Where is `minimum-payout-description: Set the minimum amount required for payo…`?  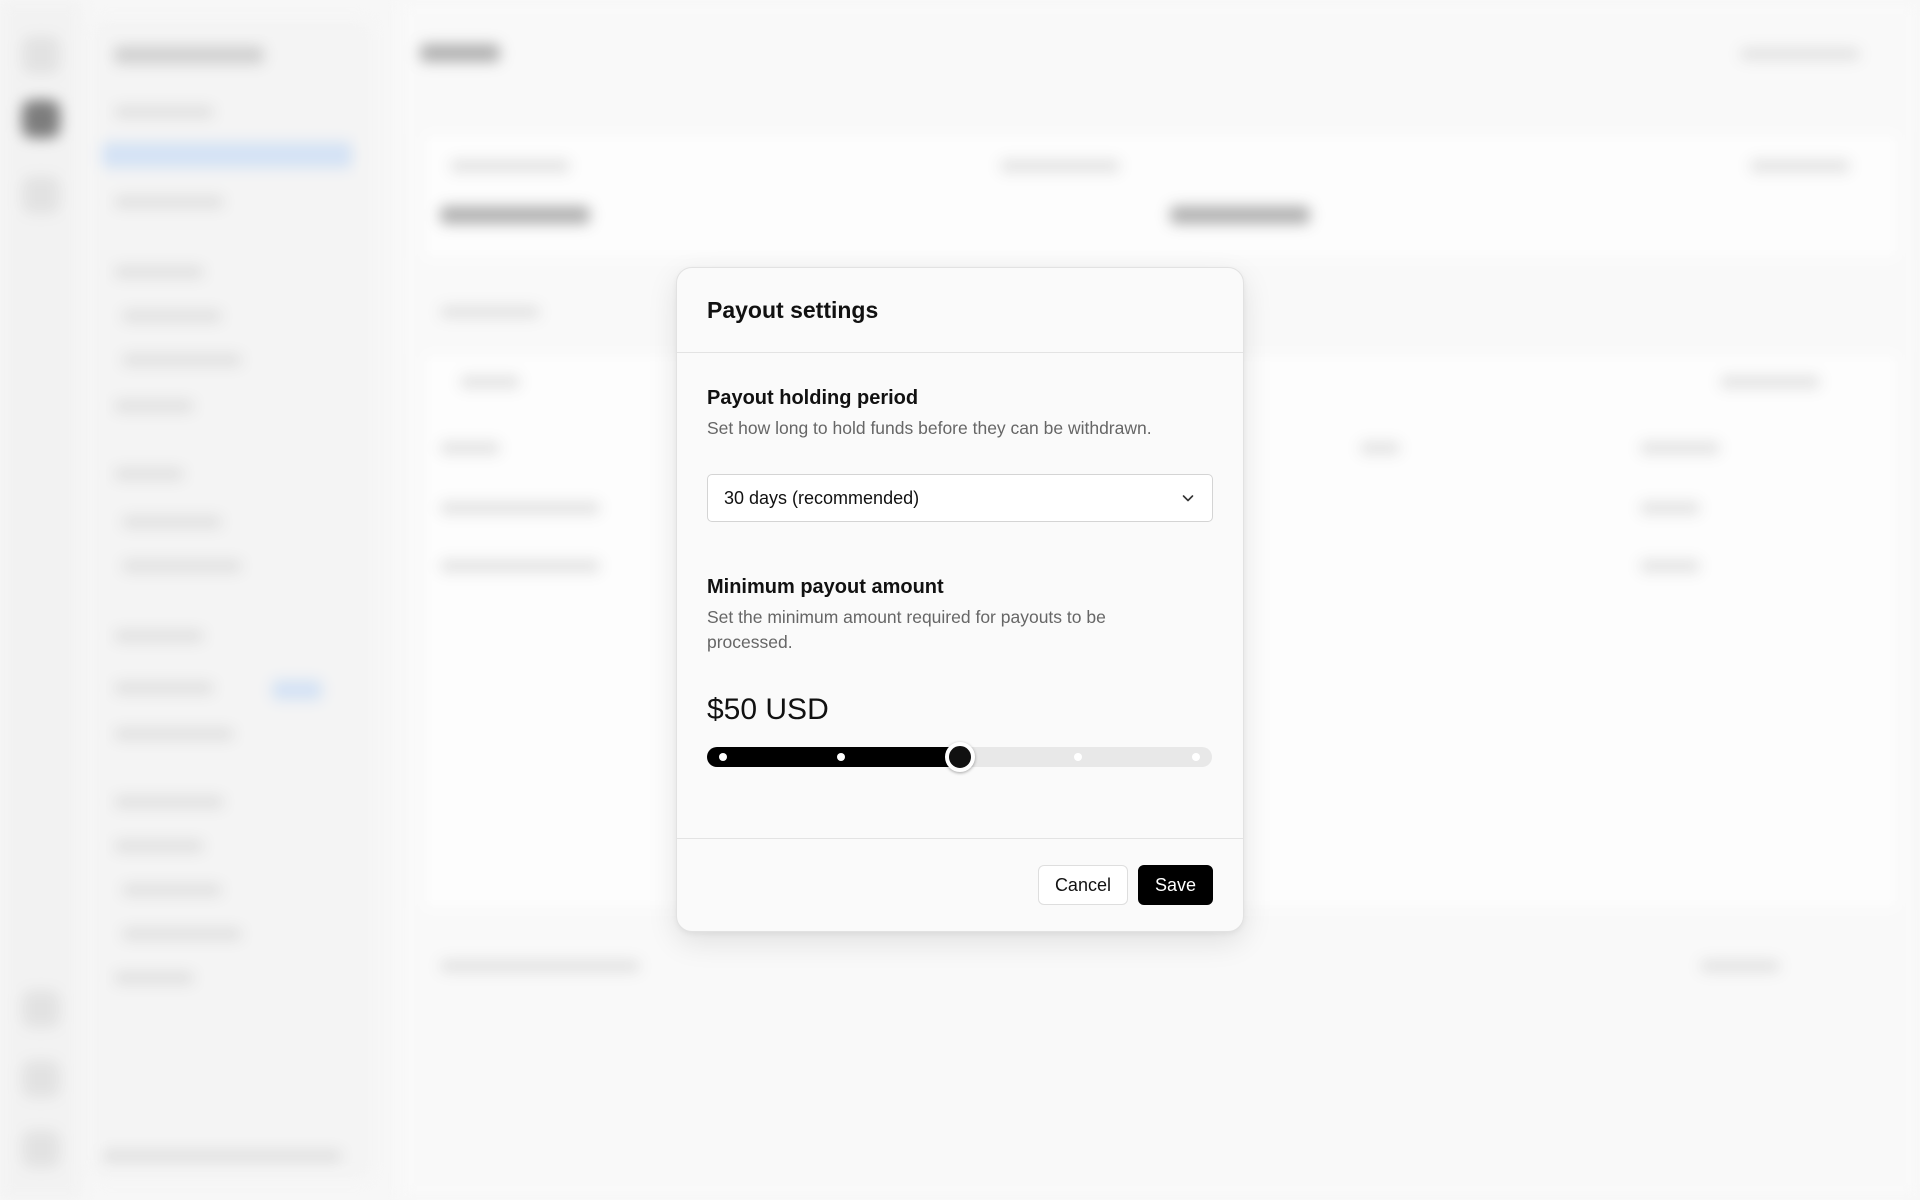 minimum-payout-description: Set the minimum amount required for payo… is located at coordinates (906, 629).